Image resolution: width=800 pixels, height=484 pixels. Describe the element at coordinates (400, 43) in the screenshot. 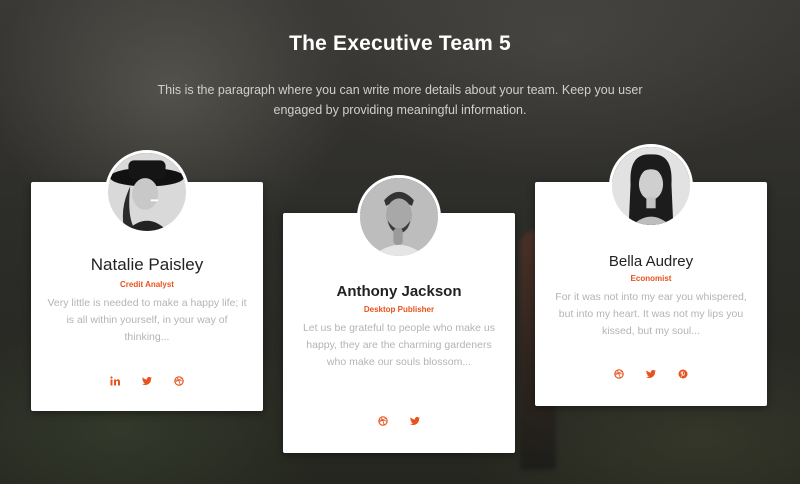

I see `page-title: The Executive Team 5` at that location.